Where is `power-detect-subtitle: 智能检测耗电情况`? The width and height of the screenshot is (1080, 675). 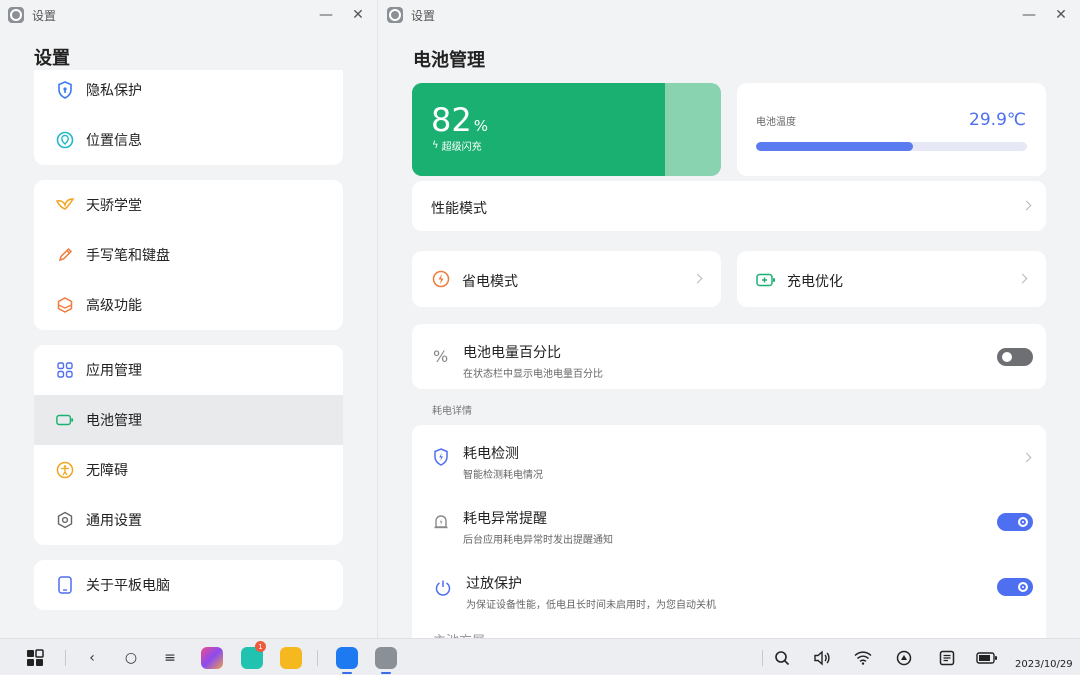 power-detect-subtitle: 智能检测耗电情况 is located at coordinates (503, 475).